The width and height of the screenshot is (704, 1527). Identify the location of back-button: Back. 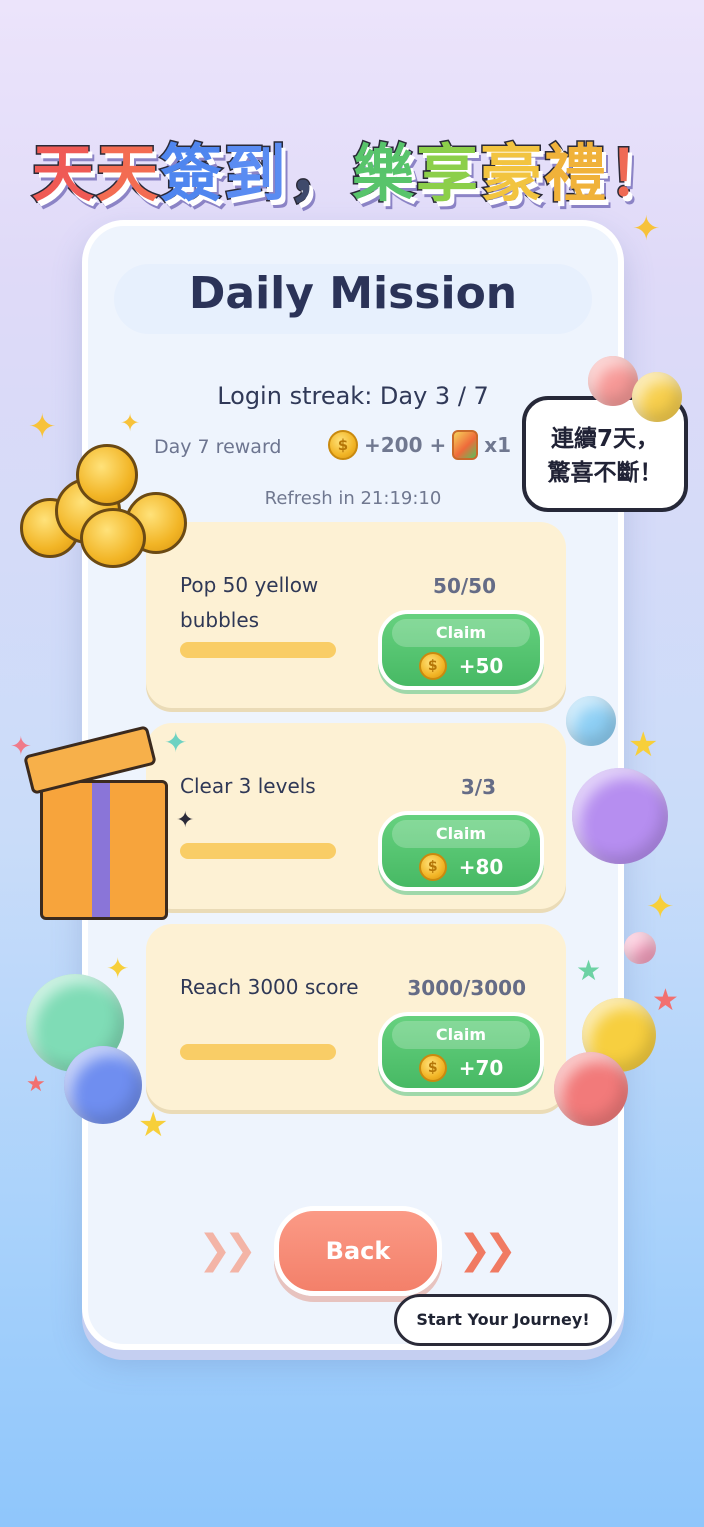
(358, 1251).